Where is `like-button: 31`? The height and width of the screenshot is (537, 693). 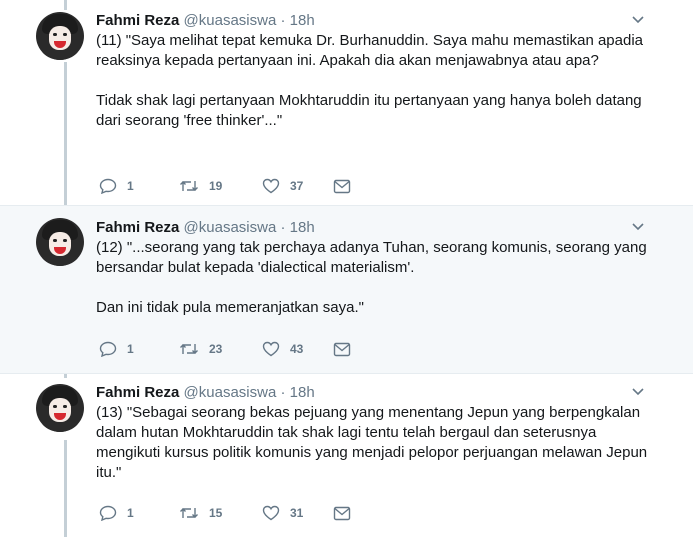
like-button: 31 is located at coordinates (297, 513).